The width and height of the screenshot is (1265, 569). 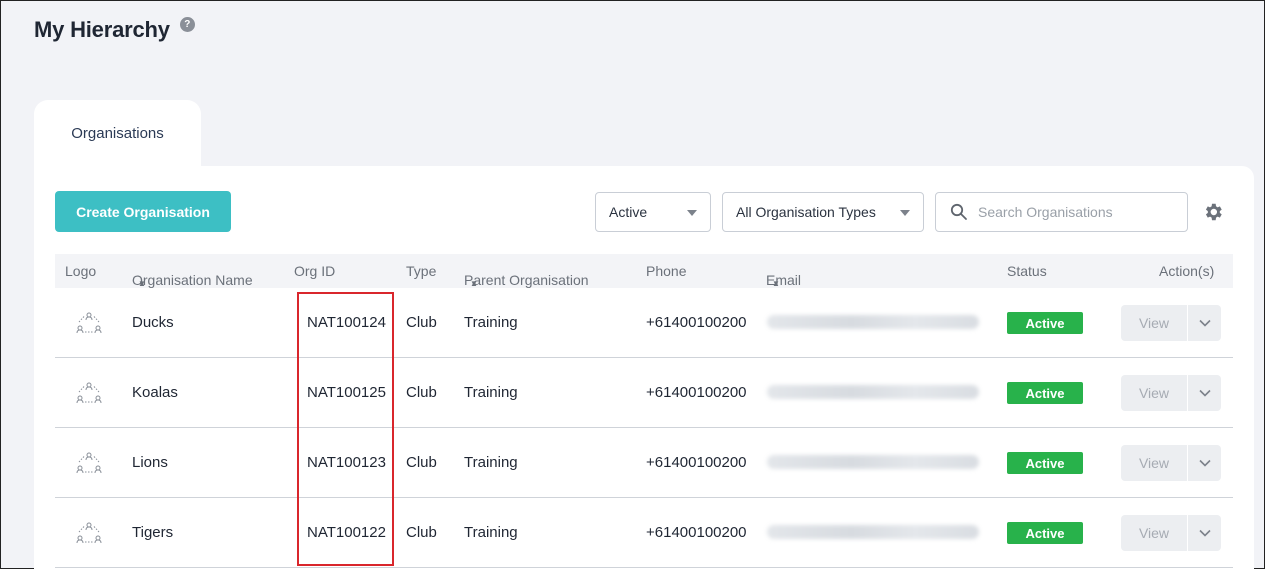 What do you see at coordinates (806, 212) in the screenshot?
I see `type-filter-value: All Organisation Types` at bounding box center [806, 212].